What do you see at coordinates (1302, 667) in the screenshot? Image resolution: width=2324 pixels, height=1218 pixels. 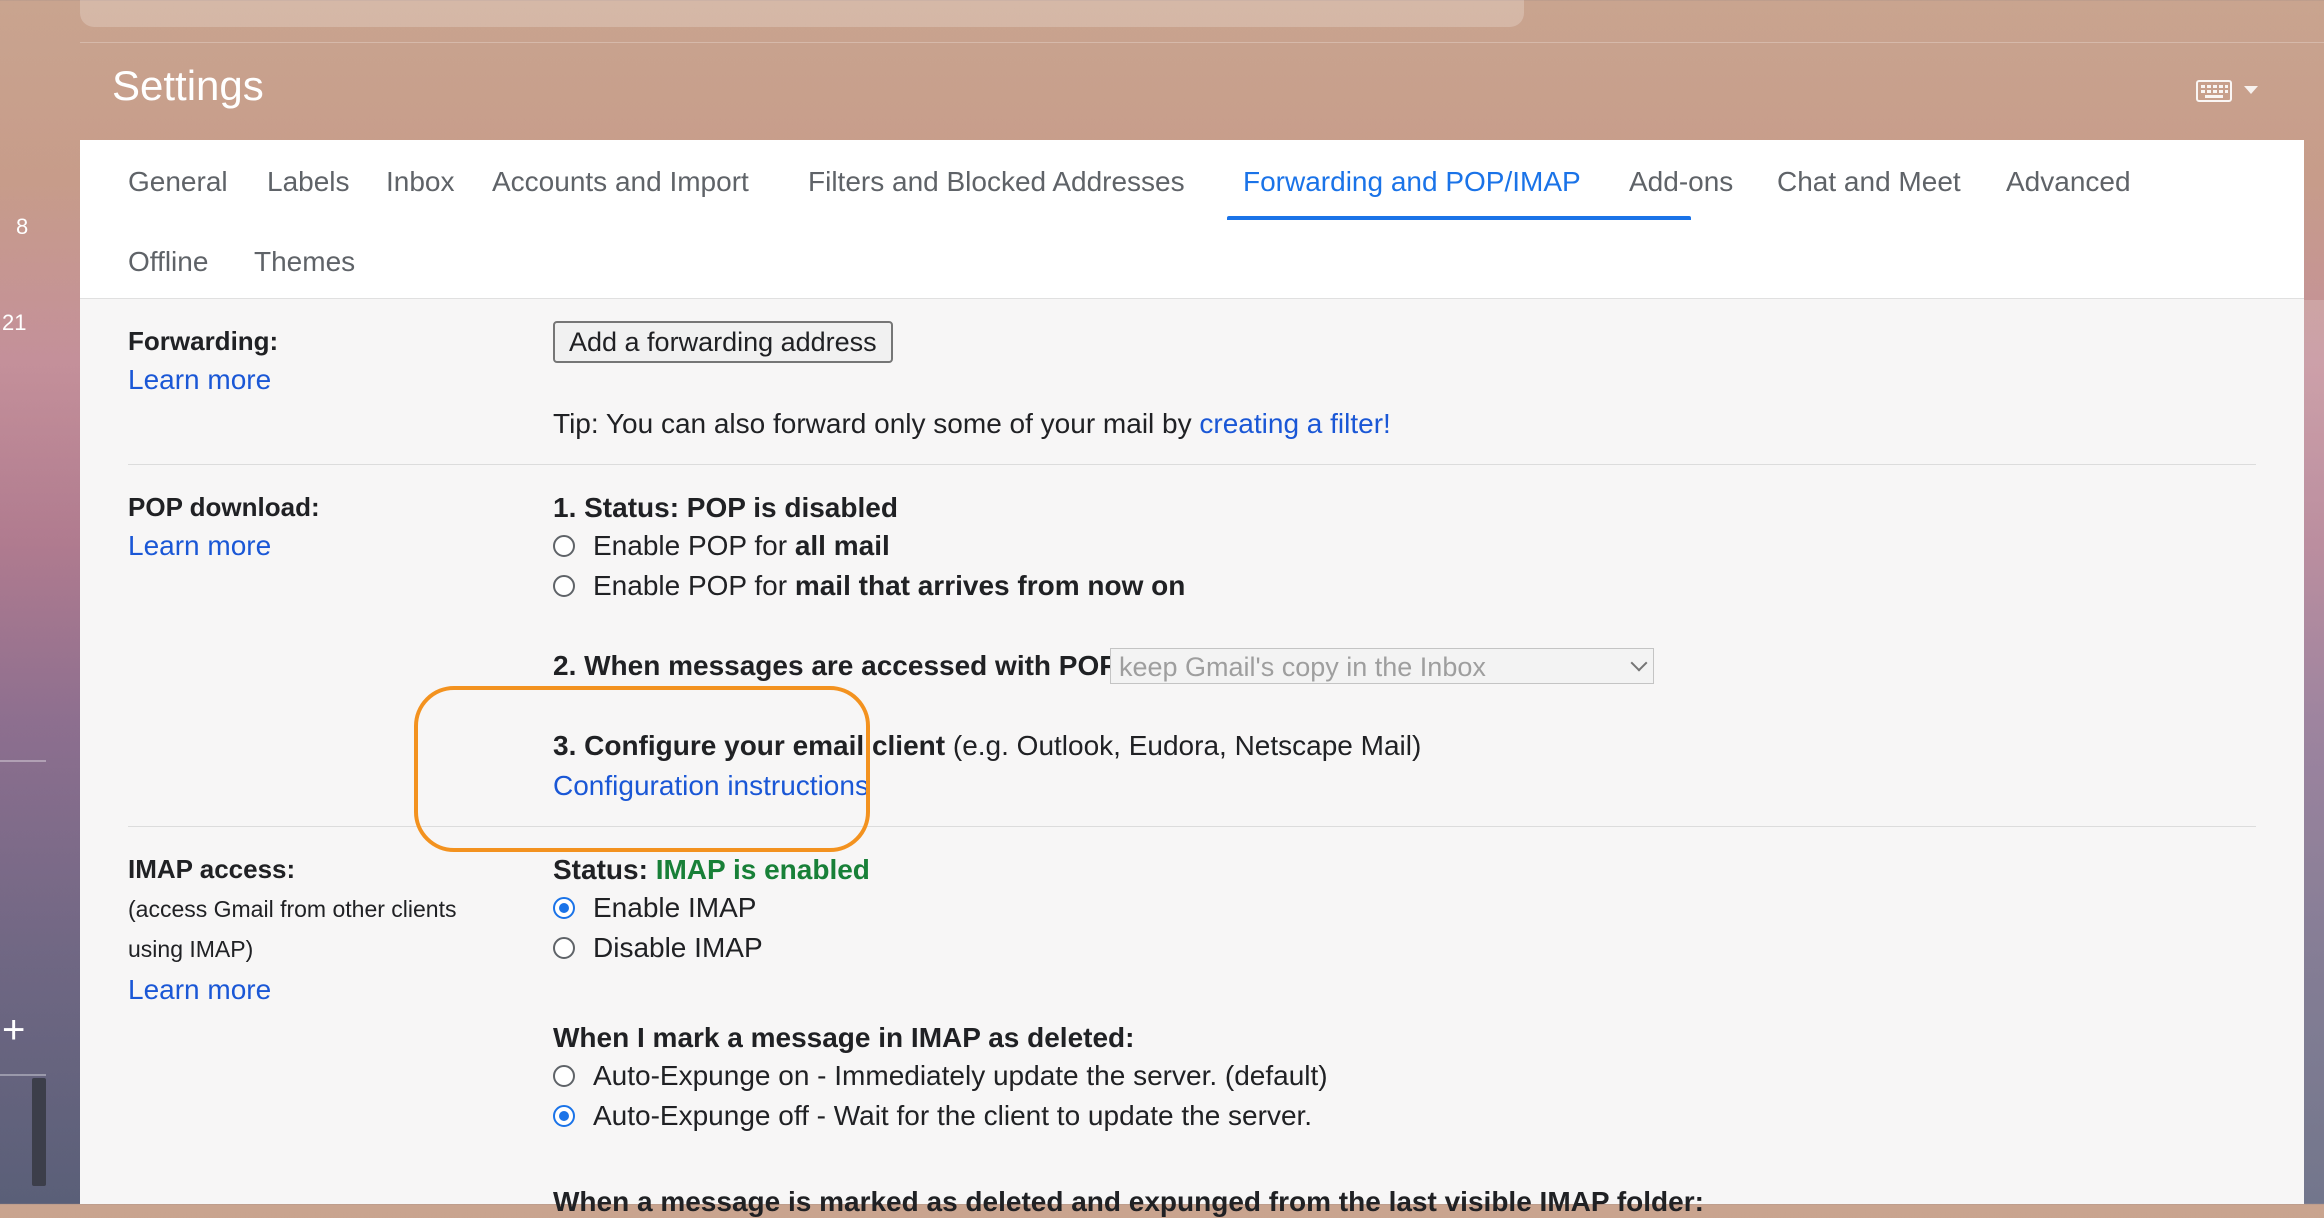 I see `pop-copy-select-value: keep Gmail's copy in the Inbox` at bounding box center [1302, 667].